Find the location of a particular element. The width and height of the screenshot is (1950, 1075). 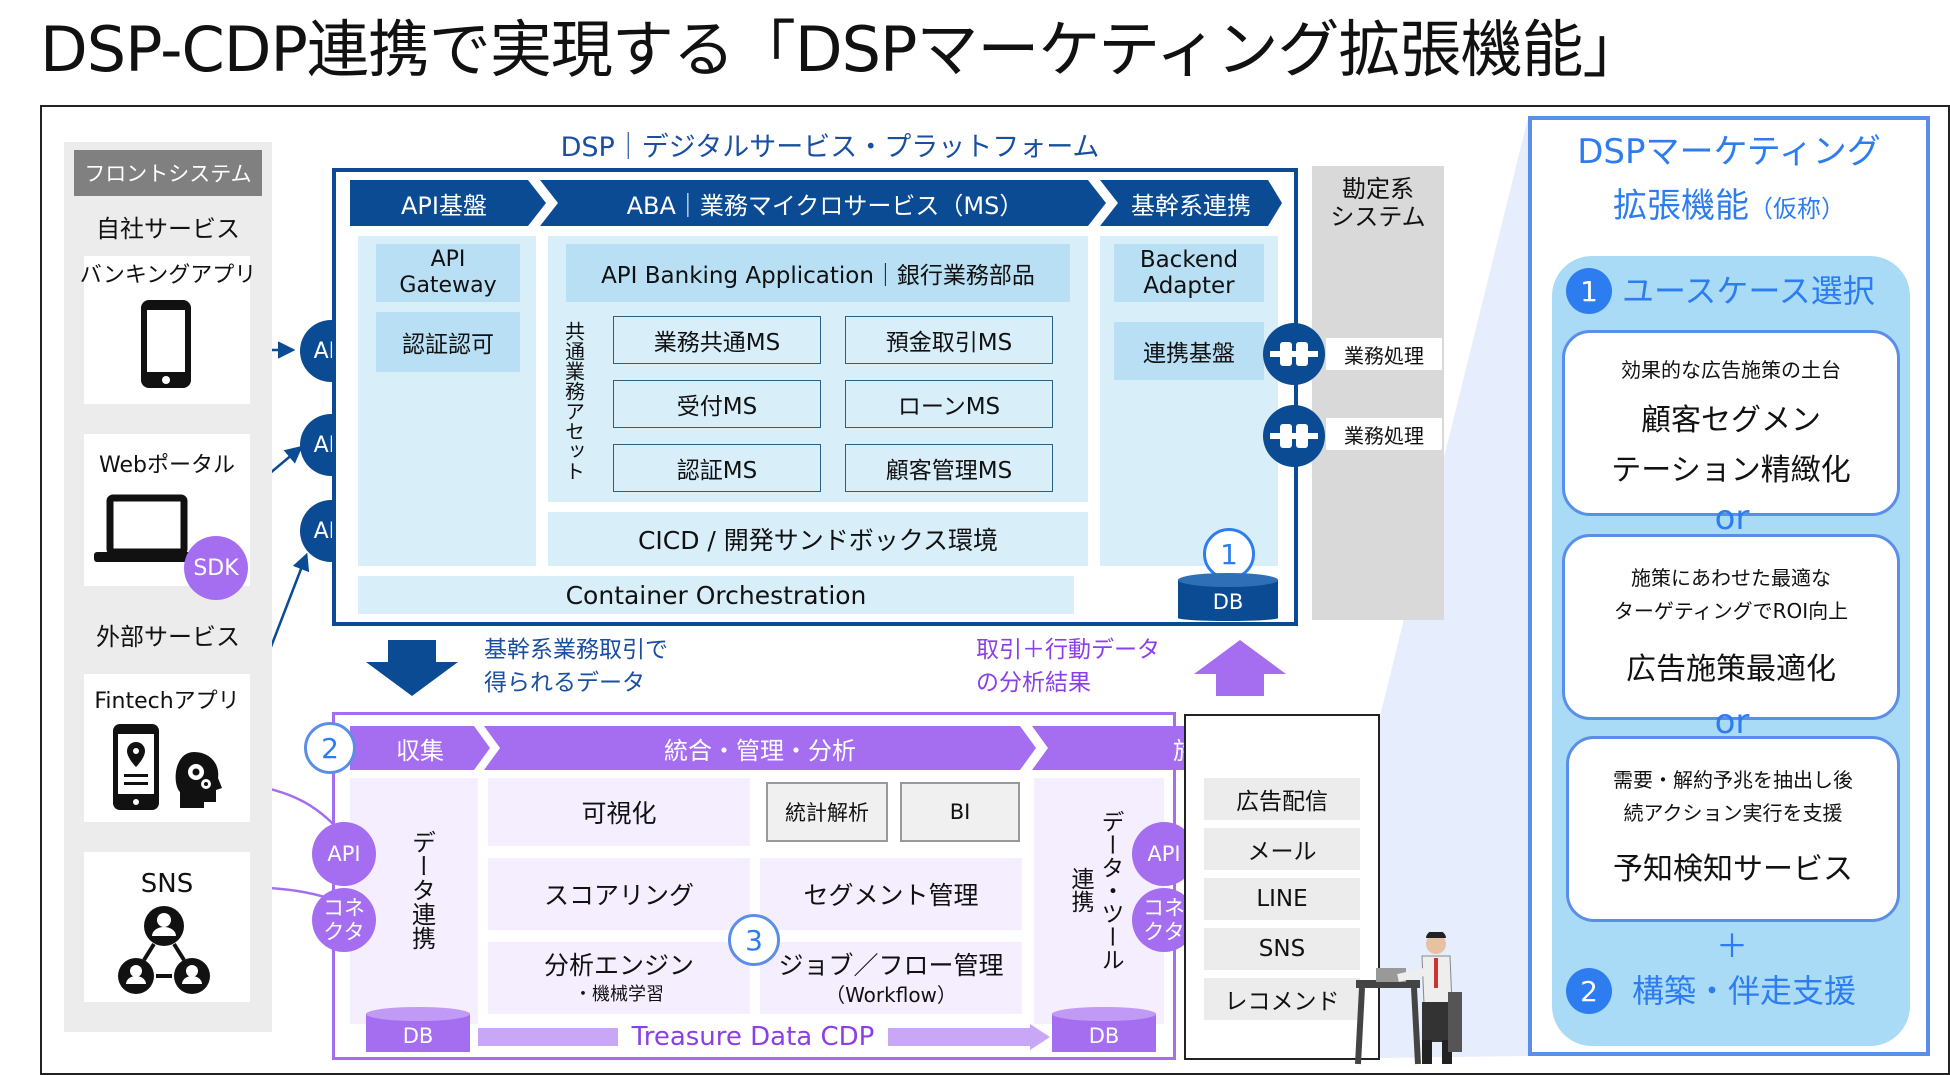

cdp-db-left-label: DB is located at coordinates (418, 1036).